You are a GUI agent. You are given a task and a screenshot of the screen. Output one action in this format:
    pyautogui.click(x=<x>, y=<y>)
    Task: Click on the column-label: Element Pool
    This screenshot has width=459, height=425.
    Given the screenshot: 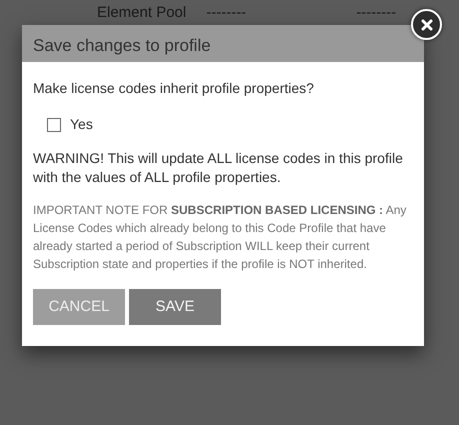 What is the action you would take?
    pyautogui.click(x=141, y=13)
    